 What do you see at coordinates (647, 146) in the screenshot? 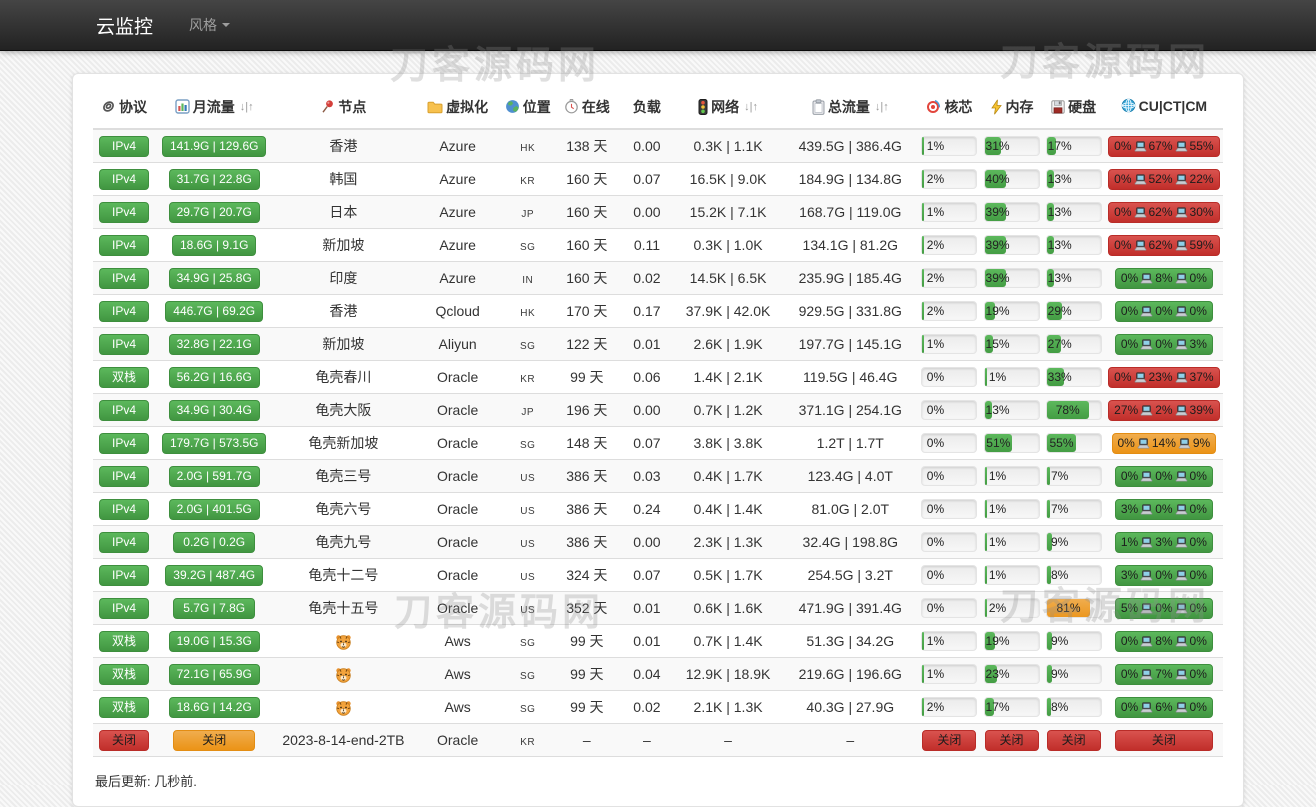
I see `load-value: 0.00` at bounding box center [647, 146].